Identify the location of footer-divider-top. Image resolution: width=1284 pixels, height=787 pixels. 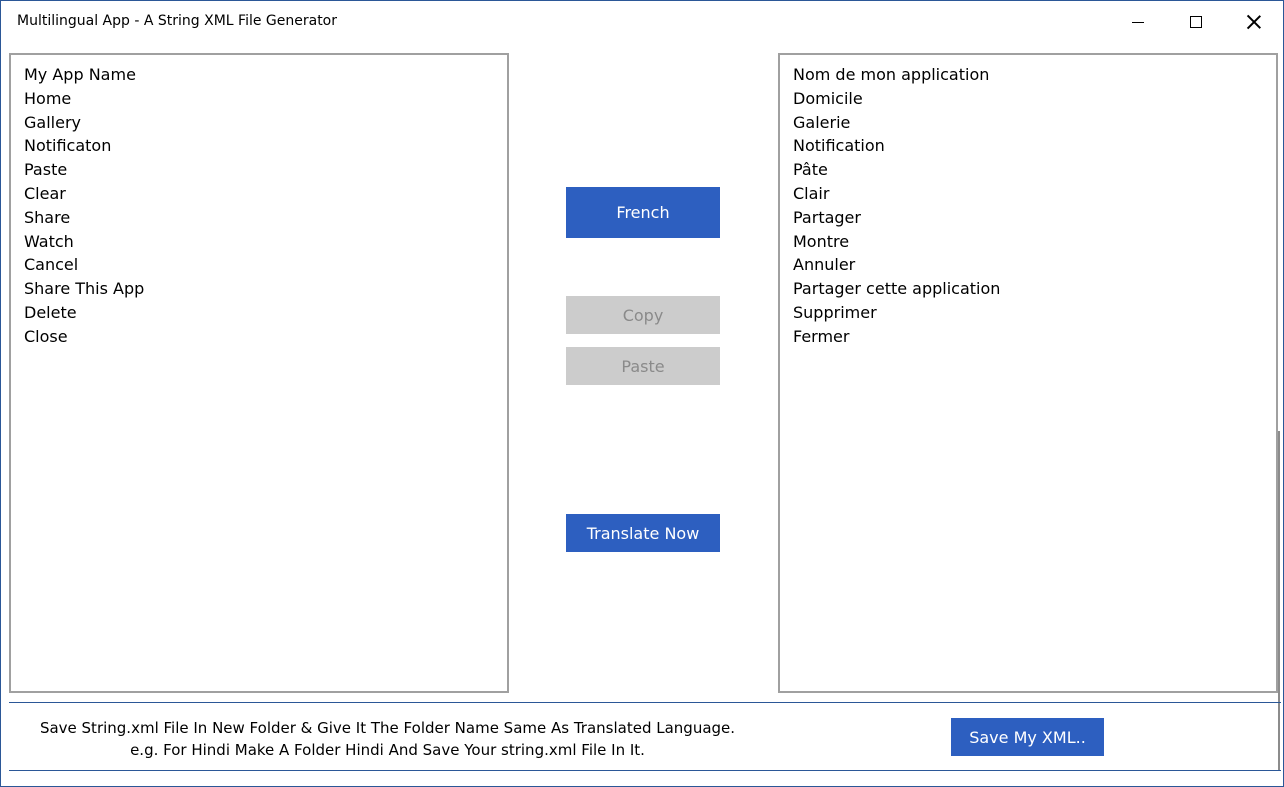
(645, 702).